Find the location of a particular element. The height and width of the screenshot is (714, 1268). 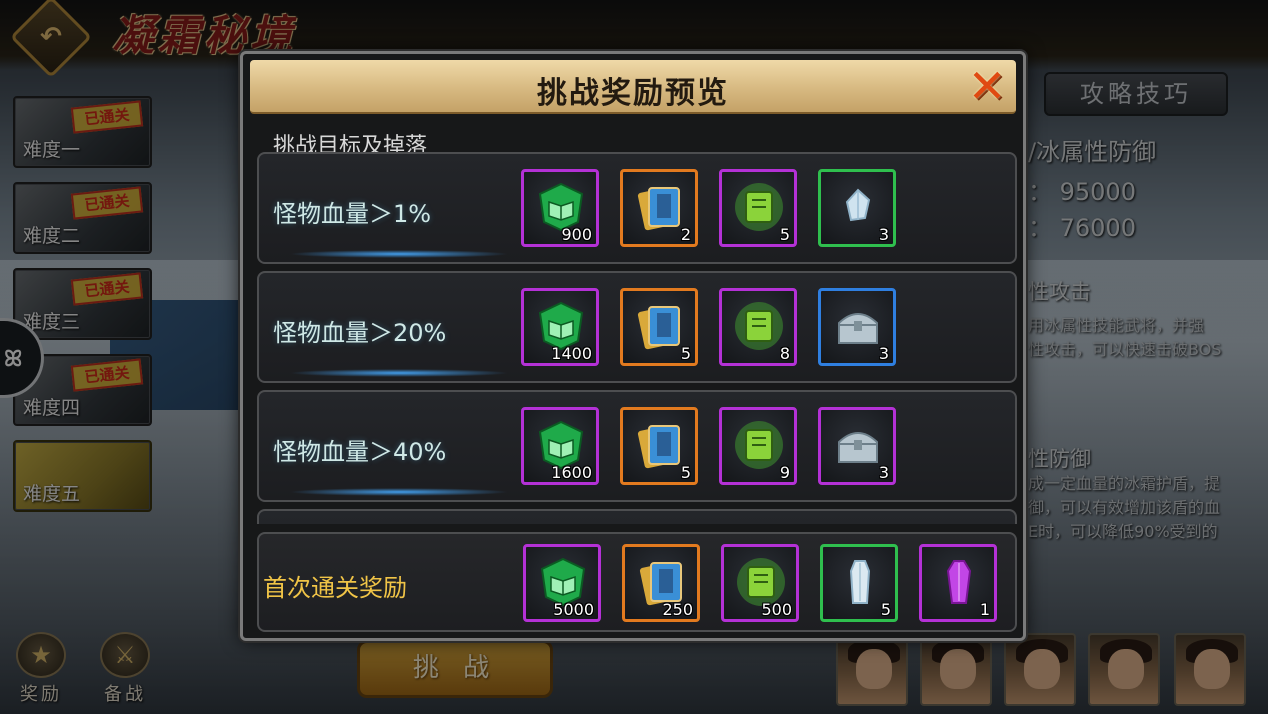

item-count: 2 is located at coordinates (685, 234).